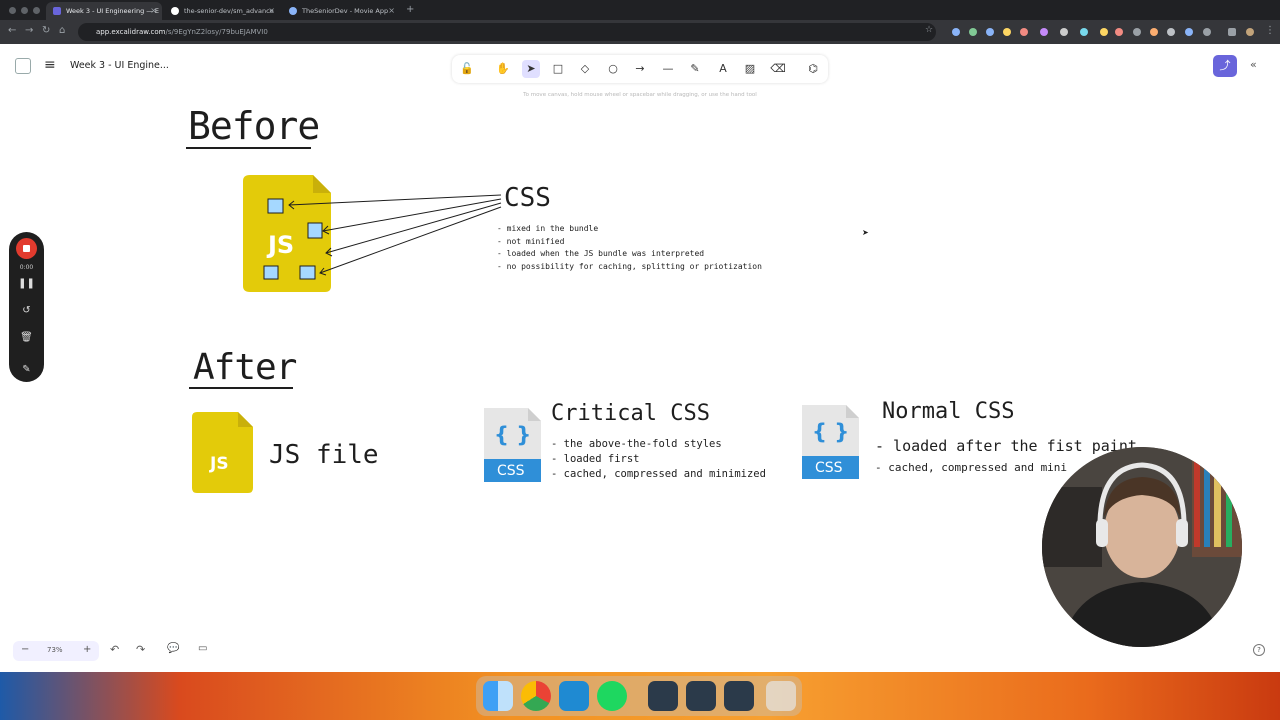  What do you see at coordinates (87, 649) in the screenshot?
I see `zoom-in-icon: +` at bounding box center [87, 649].